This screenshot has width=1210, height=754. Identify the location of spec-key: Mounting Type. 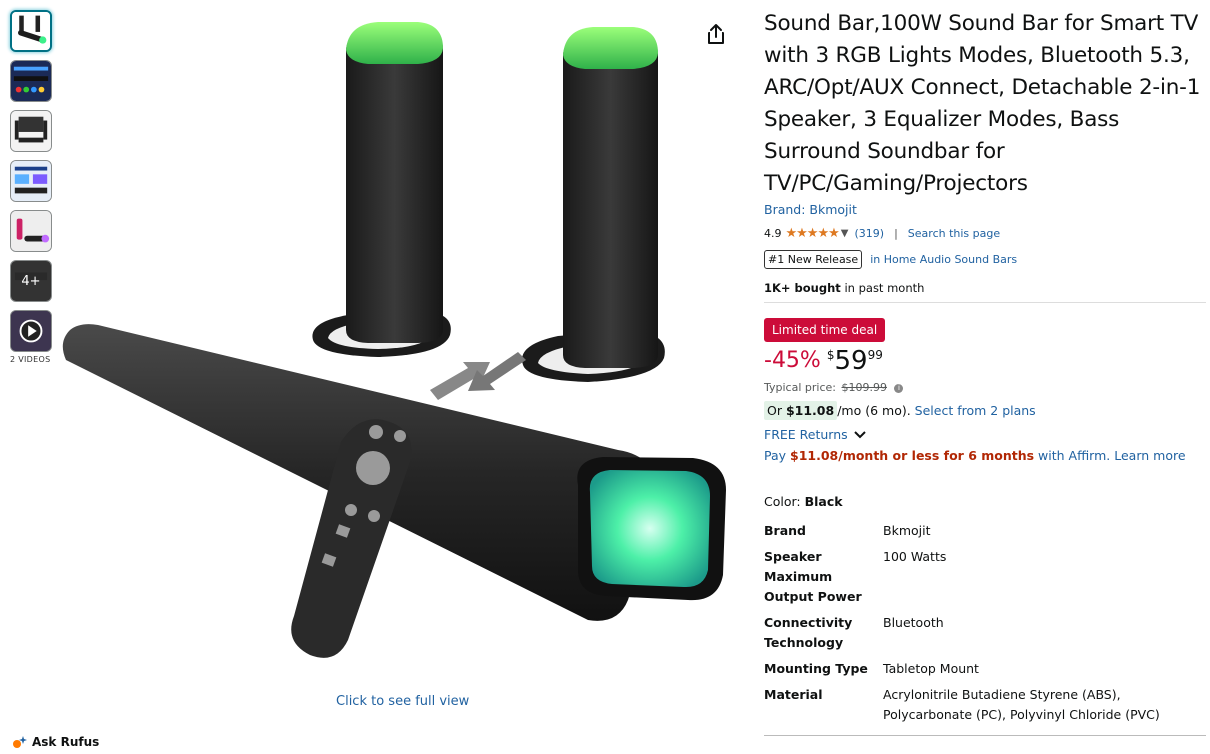
(816, 668).